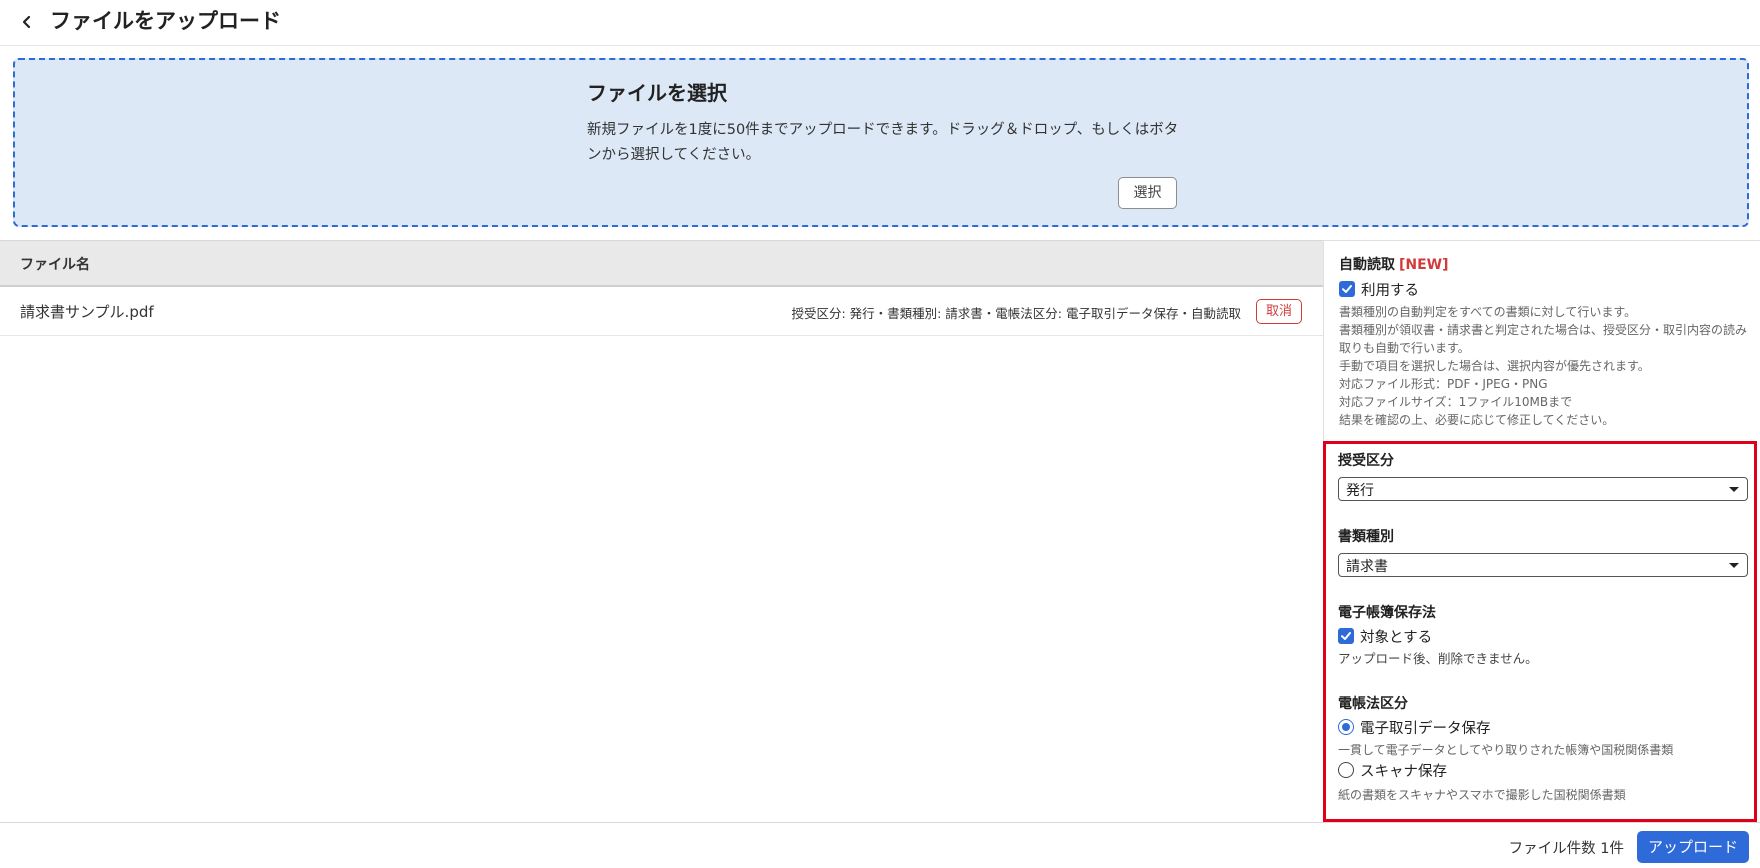  Describe the element at coordinates (1367, 567) in the screenshot. I see `doc-type-value: 請求書` at that location.